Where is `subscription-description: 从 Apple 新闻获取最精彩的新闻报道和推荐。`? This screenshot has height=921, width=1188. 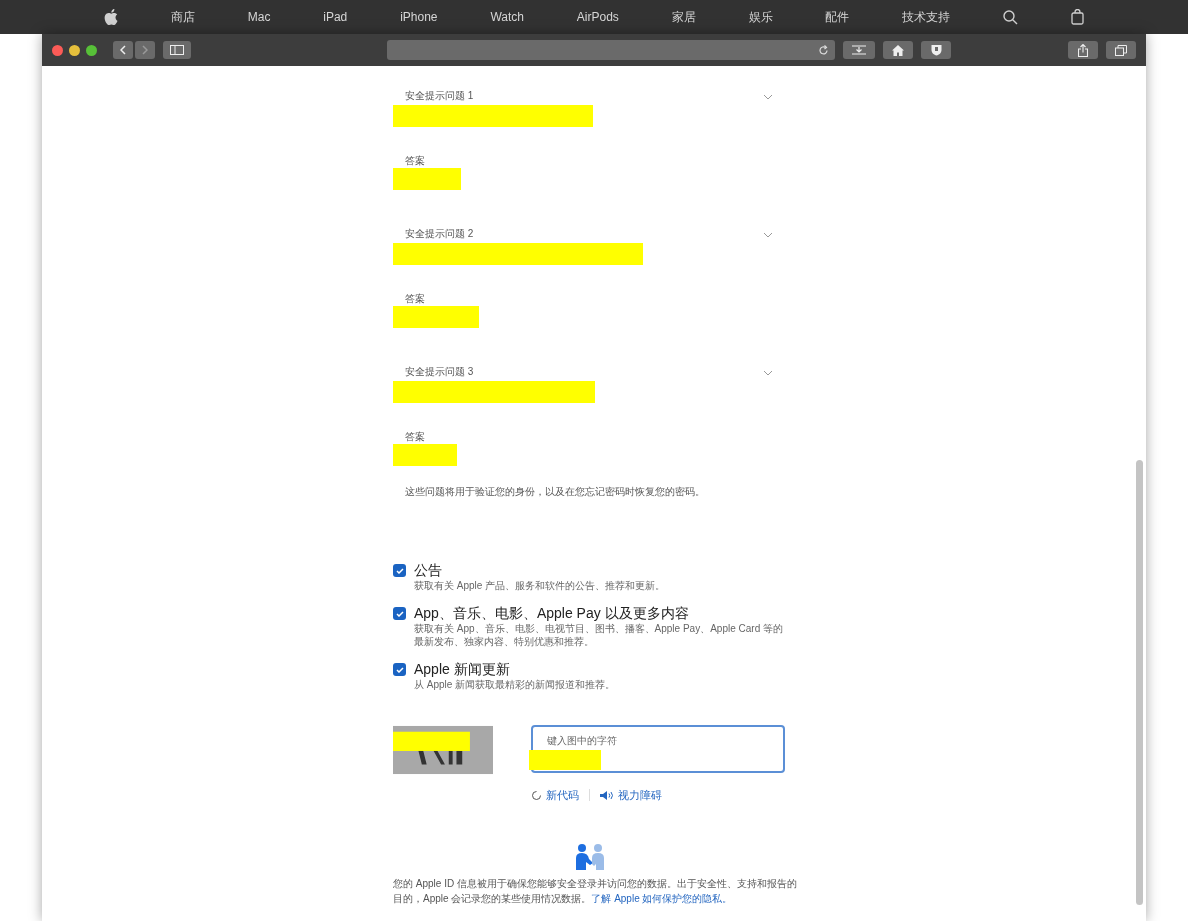
subscription-description: 从 Apple 新闻获取最精彩的新闻报道和推荐。 is located at coordinates (515, 684).